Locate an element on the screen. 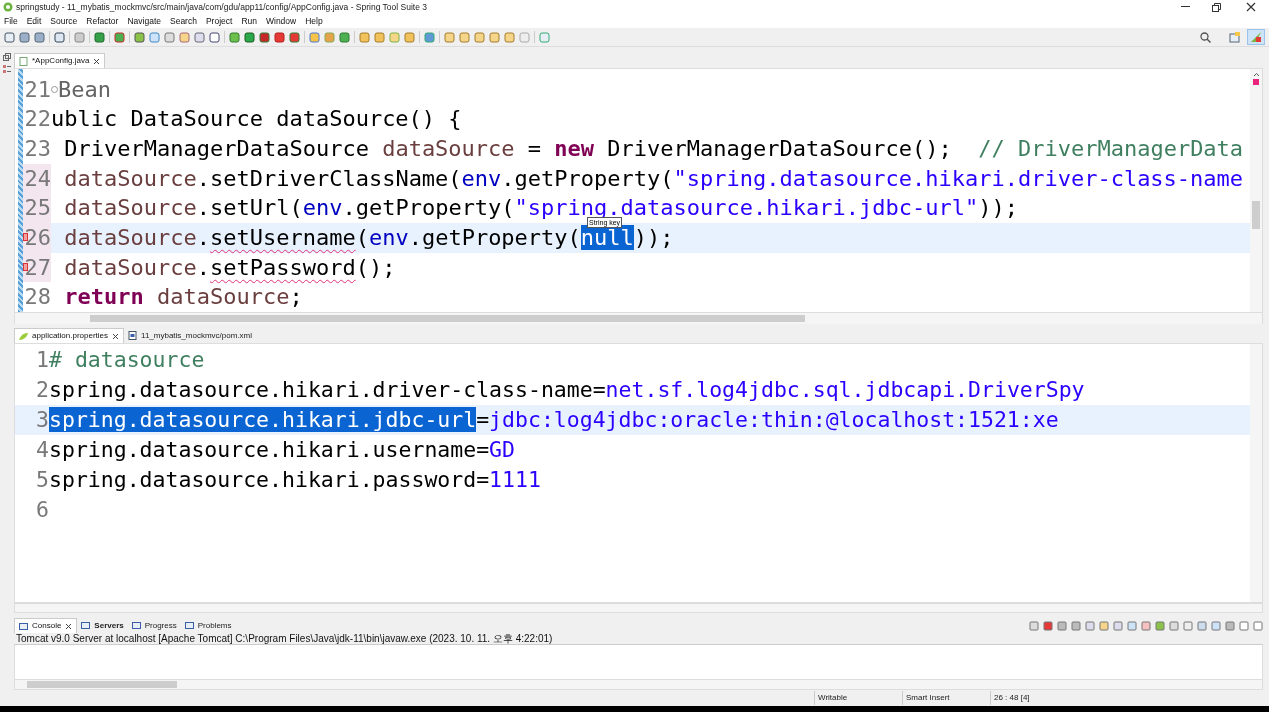  code-line: spring.datasource.hikari.password=1111 is located at coordinates (295, 480).